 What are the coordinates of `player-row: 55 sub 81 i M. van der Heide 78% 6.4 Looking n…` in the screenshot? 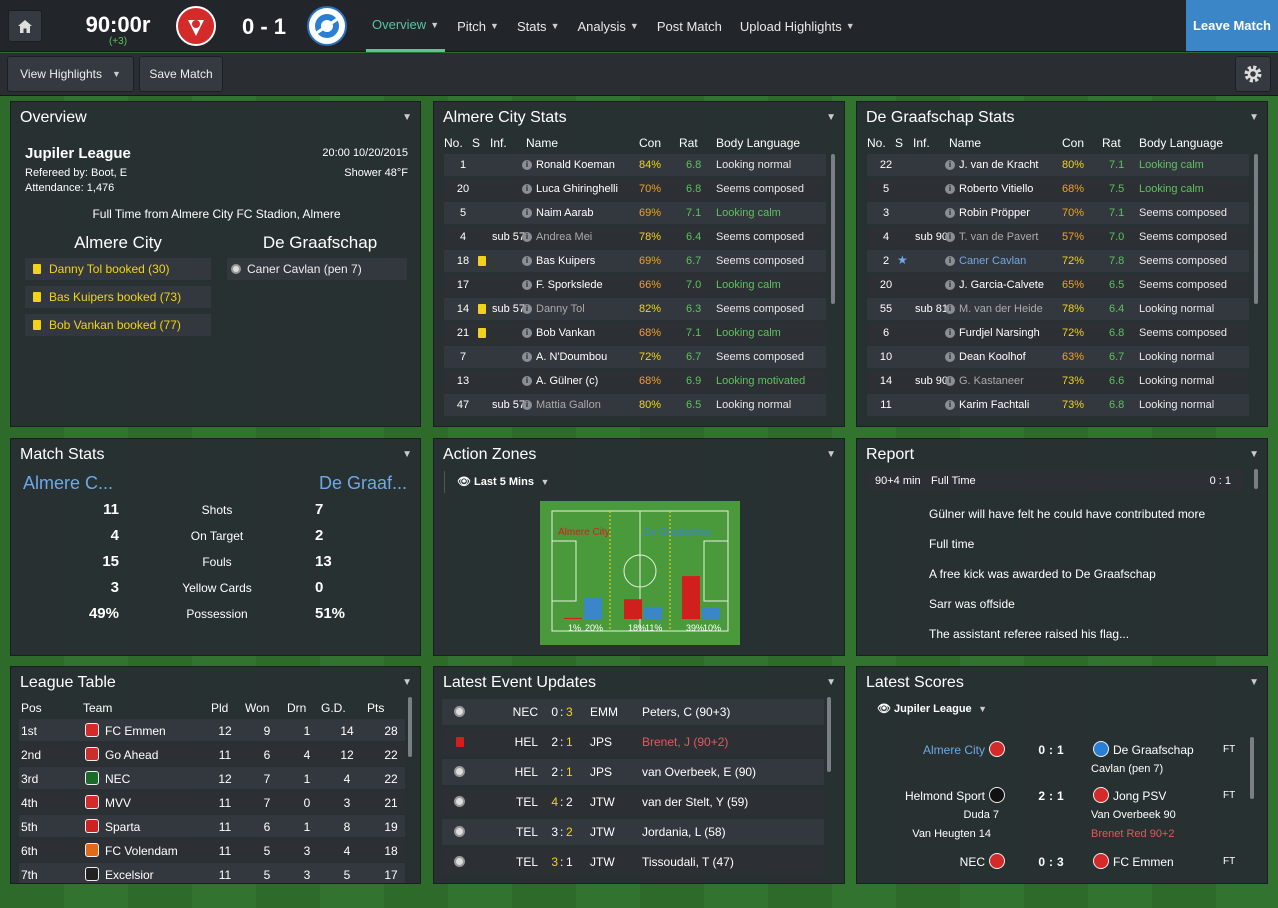 It's located at (1058, 309).